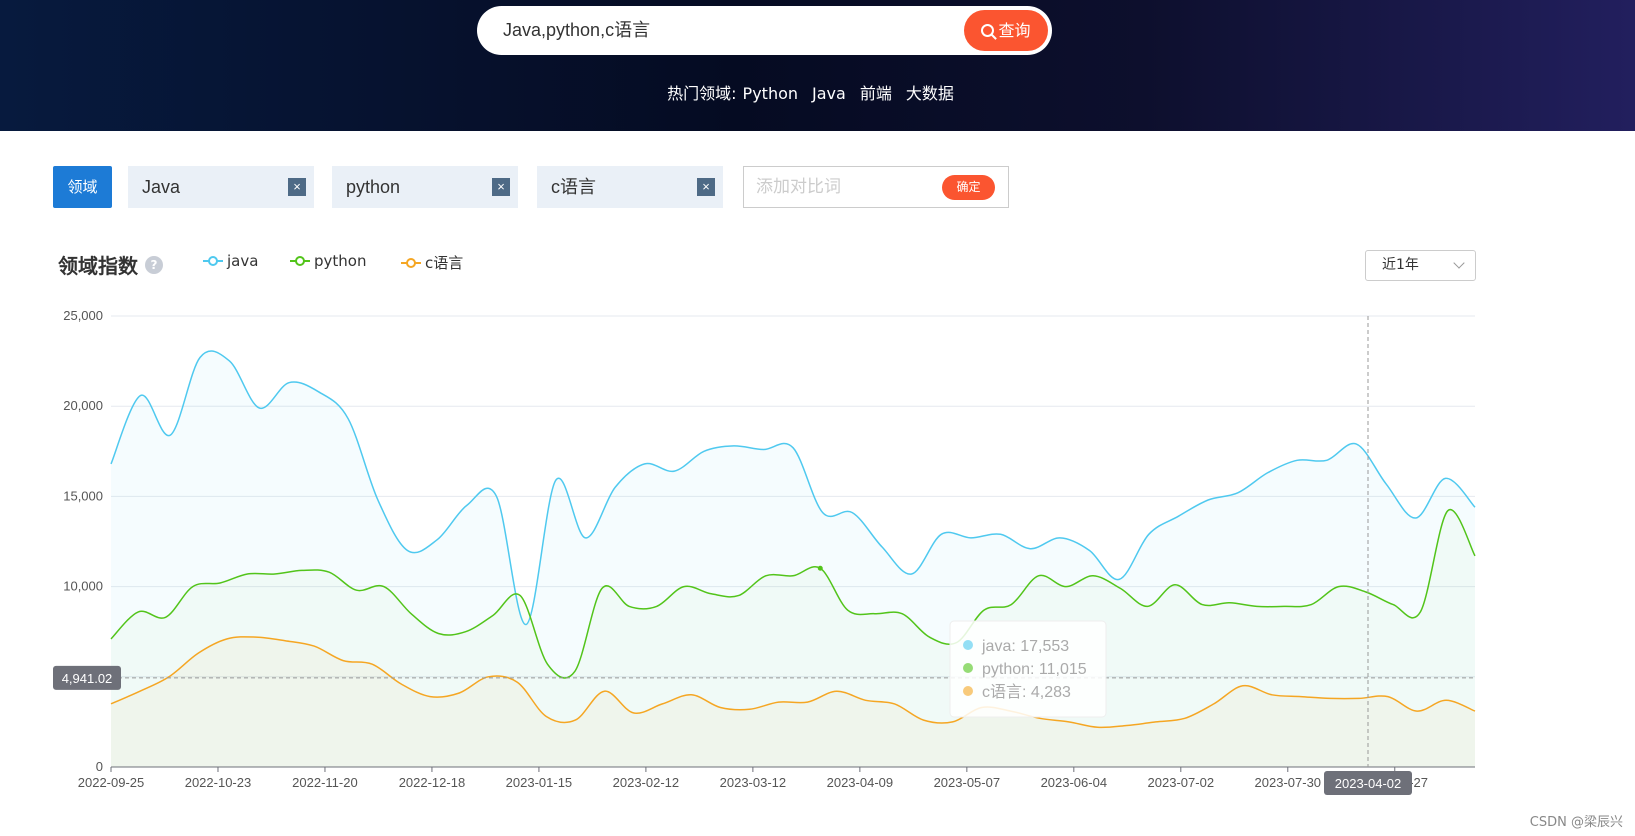 The width and height of the screenshot is (1635, 836). I want to click on x-tick-label: 2023-06-04, so click(1074, 782).